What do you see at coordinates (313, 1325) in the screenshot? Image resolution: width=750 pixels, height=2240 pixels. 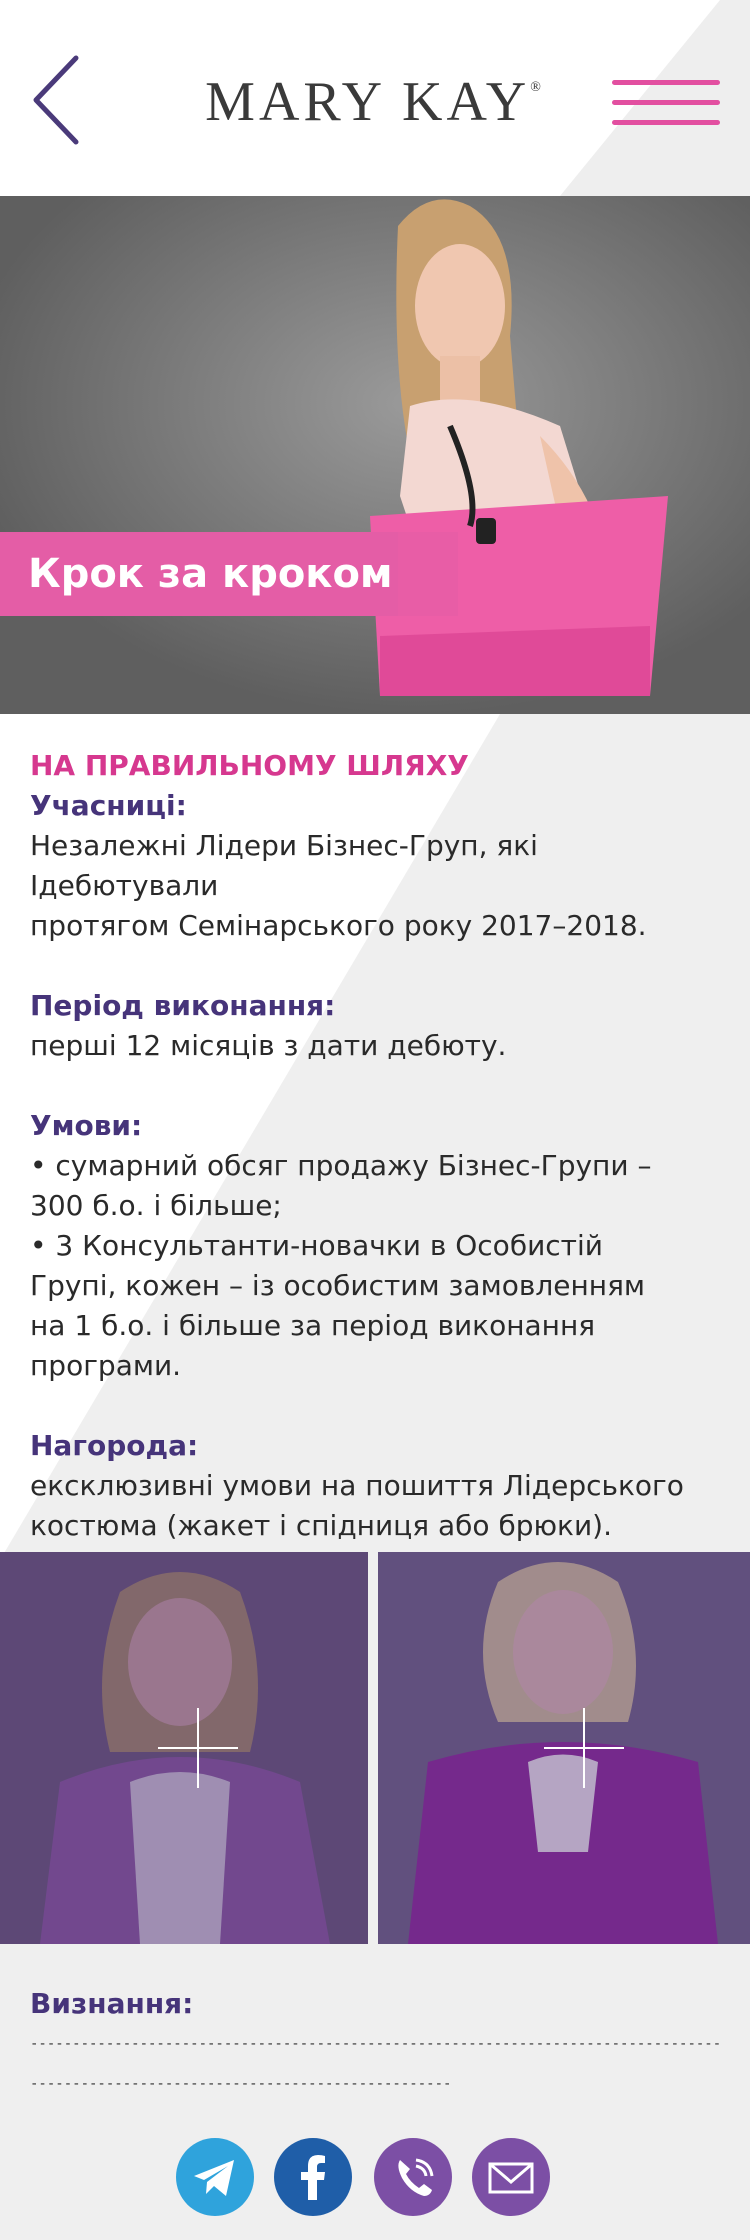 I see `conditions-text-5: на 1 б.о. і більше за період виконання` at bounding box center [313, 1325].